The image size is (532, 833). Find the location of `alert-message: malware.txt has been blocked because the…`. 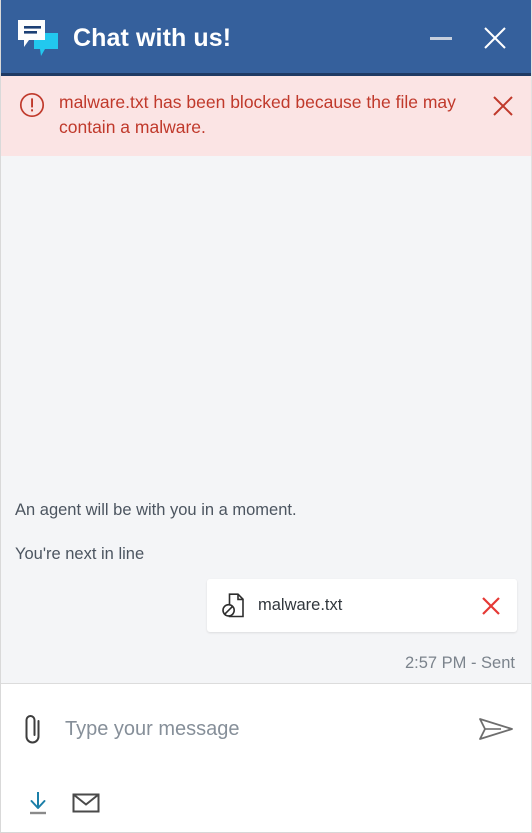

alert-message: malware.txt has been blocked because the… is located at coordinates (257, 114).